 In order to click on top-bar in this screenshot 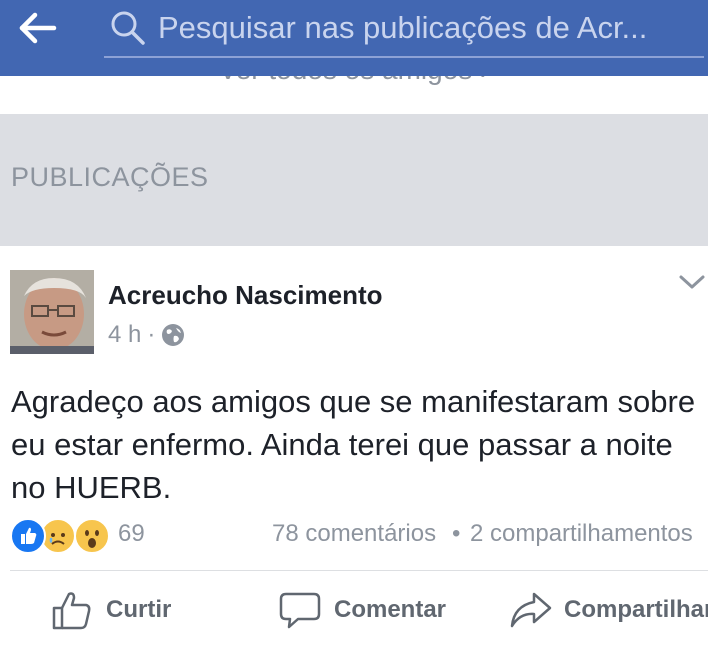, I will do `click(354, 38)`.